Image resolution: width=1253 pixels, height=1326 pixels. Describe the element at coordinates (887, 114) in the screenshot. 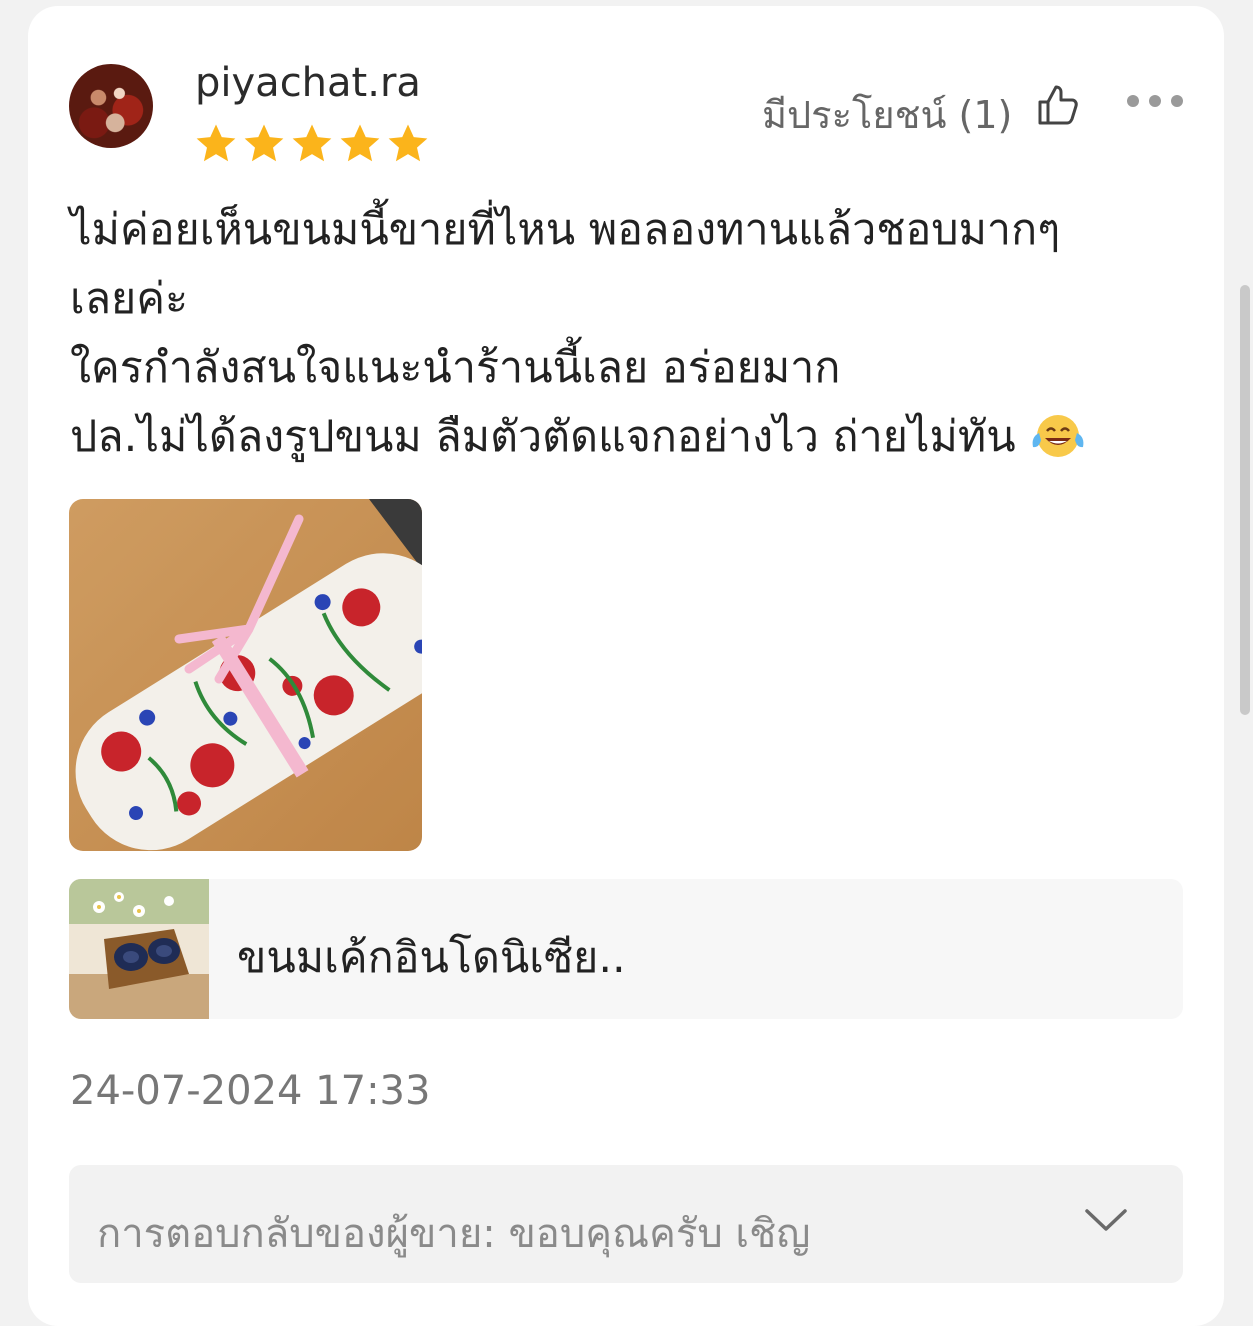

I see `helpful-count-label: มีประโยชน์ (1)` at that location.